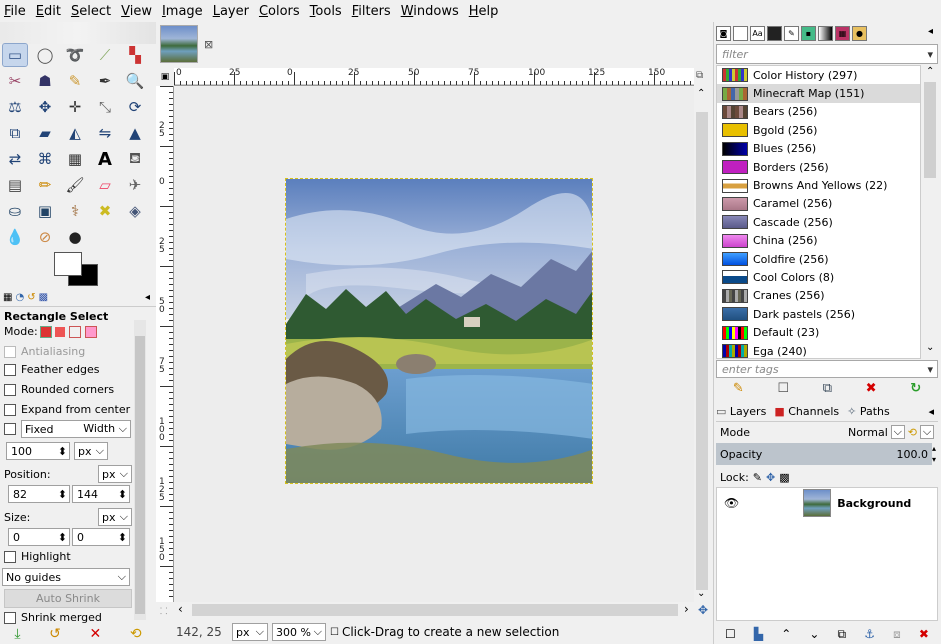 The height and width of the screenshot is (644, 941). What do you see at coordinates (135, 211) in the screenshot?
I see `blur-tool-icon: ◈` at bounding box center [135, 211].